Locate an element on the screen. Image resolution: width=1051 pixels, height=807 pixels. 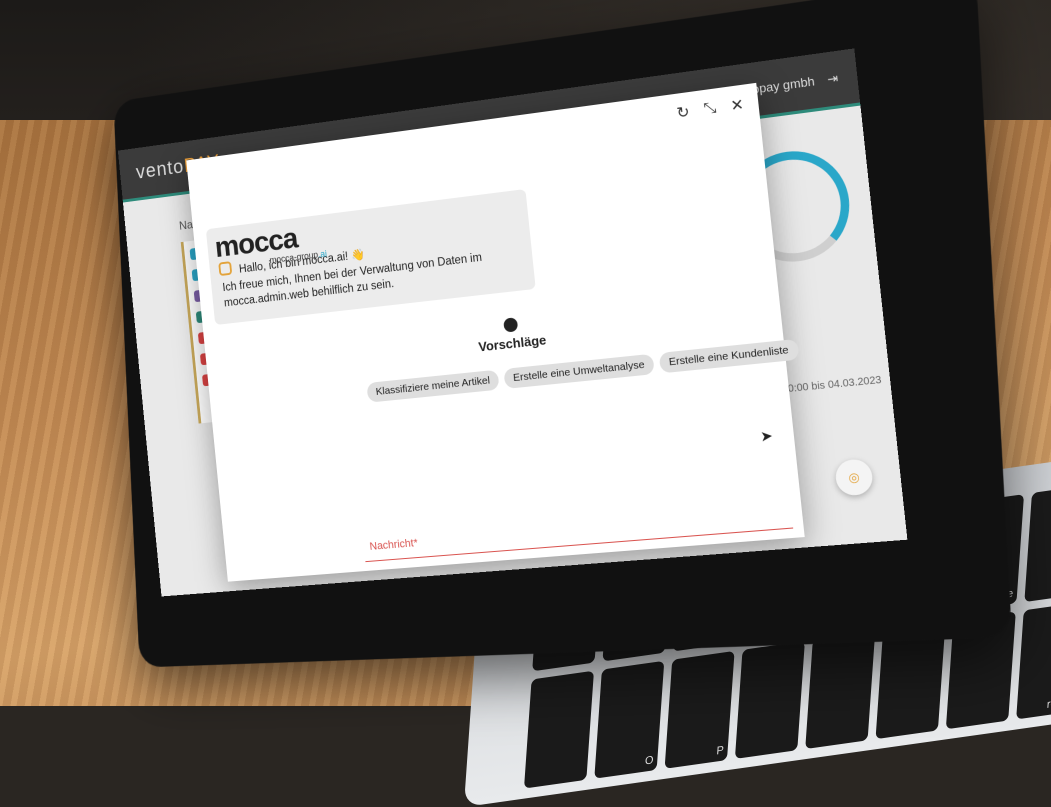
compass-icon is located at coordinates (510, 325).